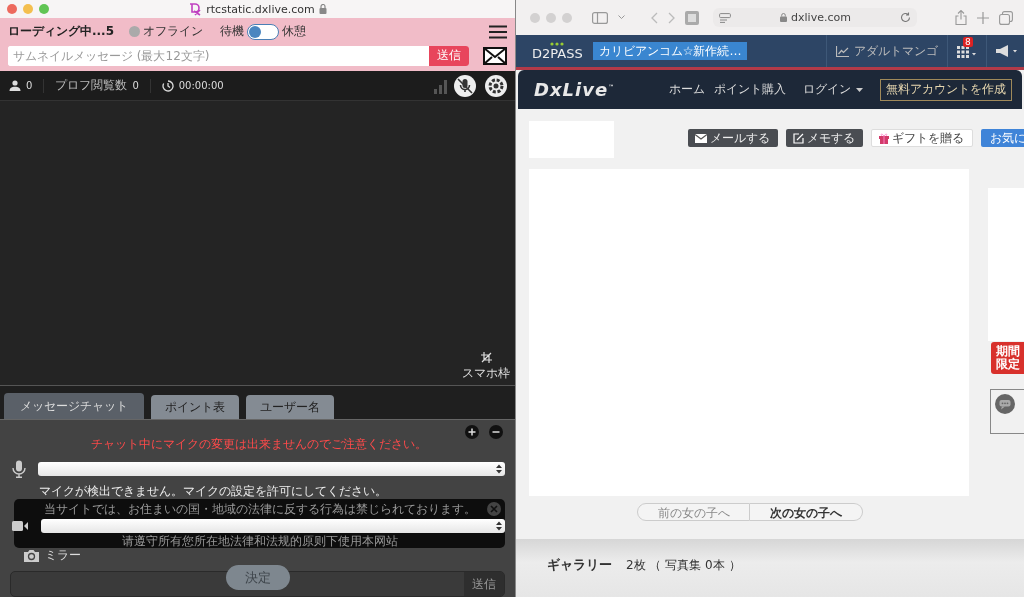  What do you see at coordinates (61, 32) in the screenshot?
I see `loading-status: ローディング中...5` at bounding box center [61, 32].